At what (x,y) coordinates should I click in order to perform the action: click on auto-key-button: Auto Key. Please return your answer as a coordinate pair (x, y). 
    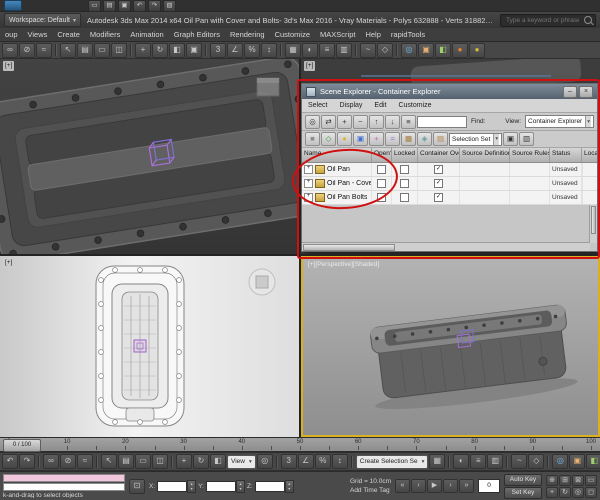
    Looking at the image, I should click on (523, 479).